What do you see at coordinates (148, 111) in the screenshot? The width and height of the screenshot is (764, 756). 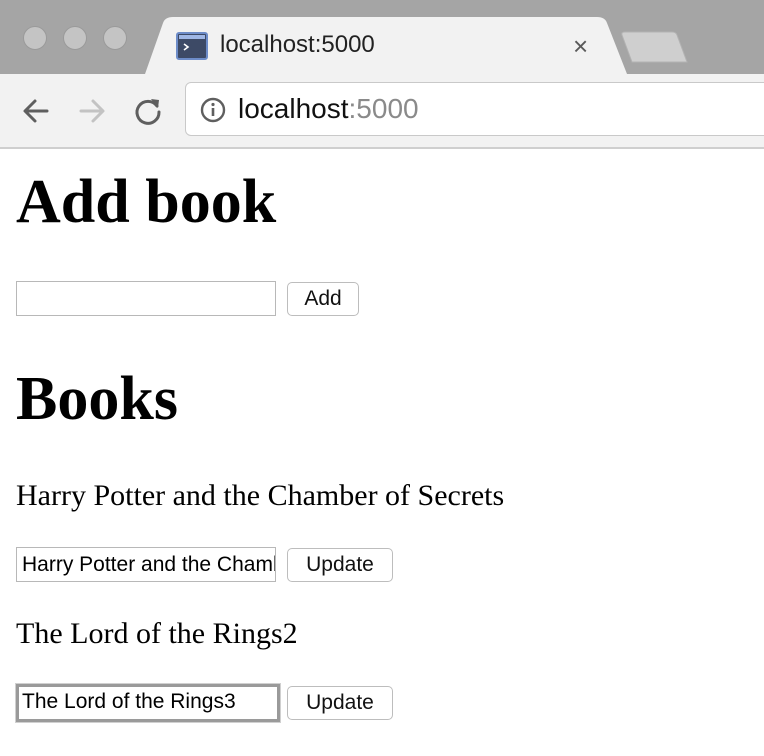 I see `reload-icon` at bounding box center [148, 111].